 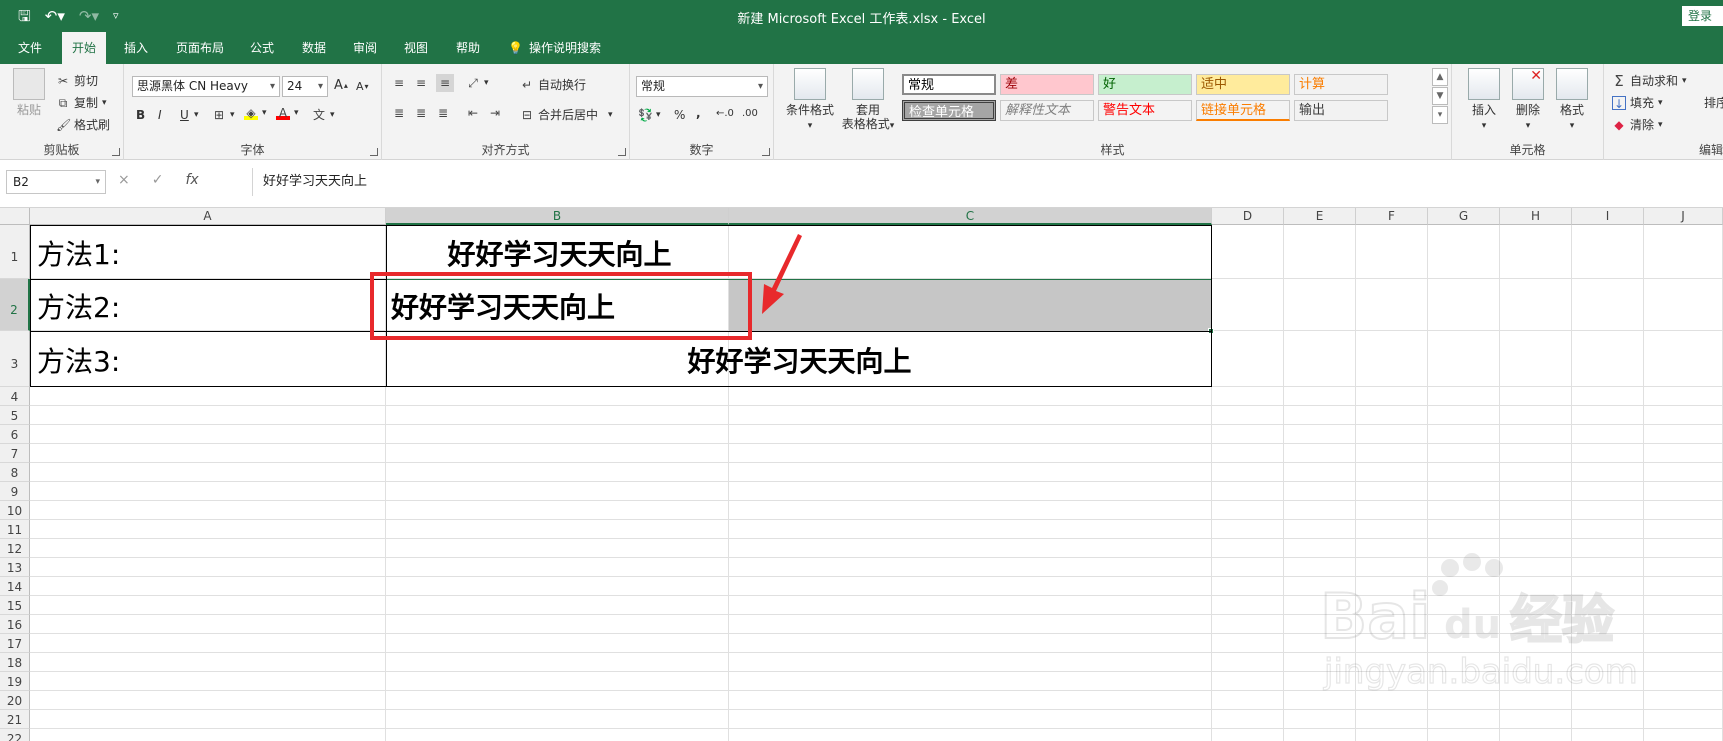 I want to click on cut-button: ✂ 剪切, so click(x=77, y=80).